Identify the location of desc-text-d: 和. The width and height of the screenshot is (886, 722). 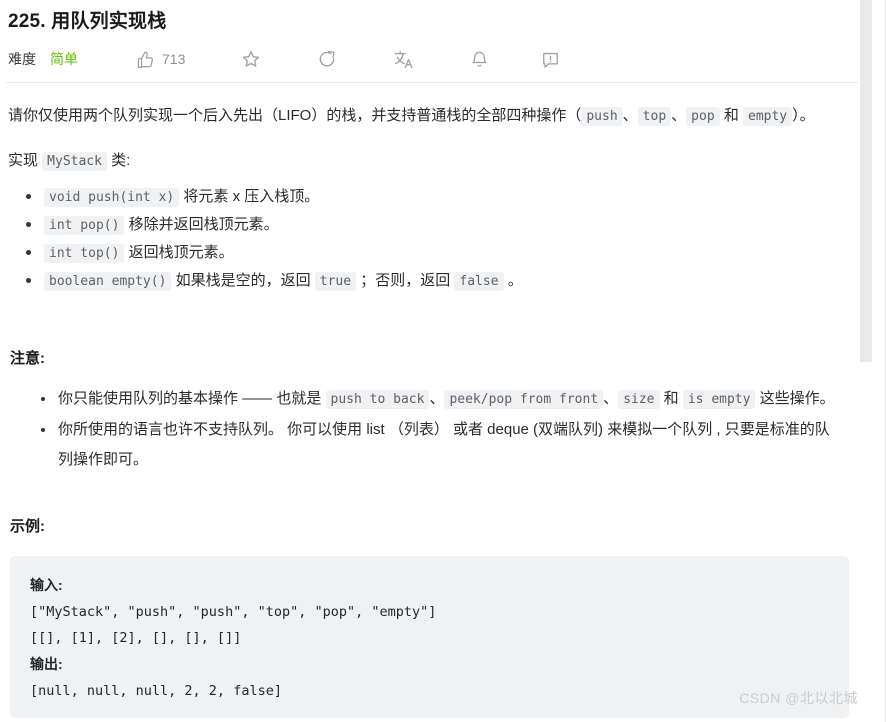
(731, 115).